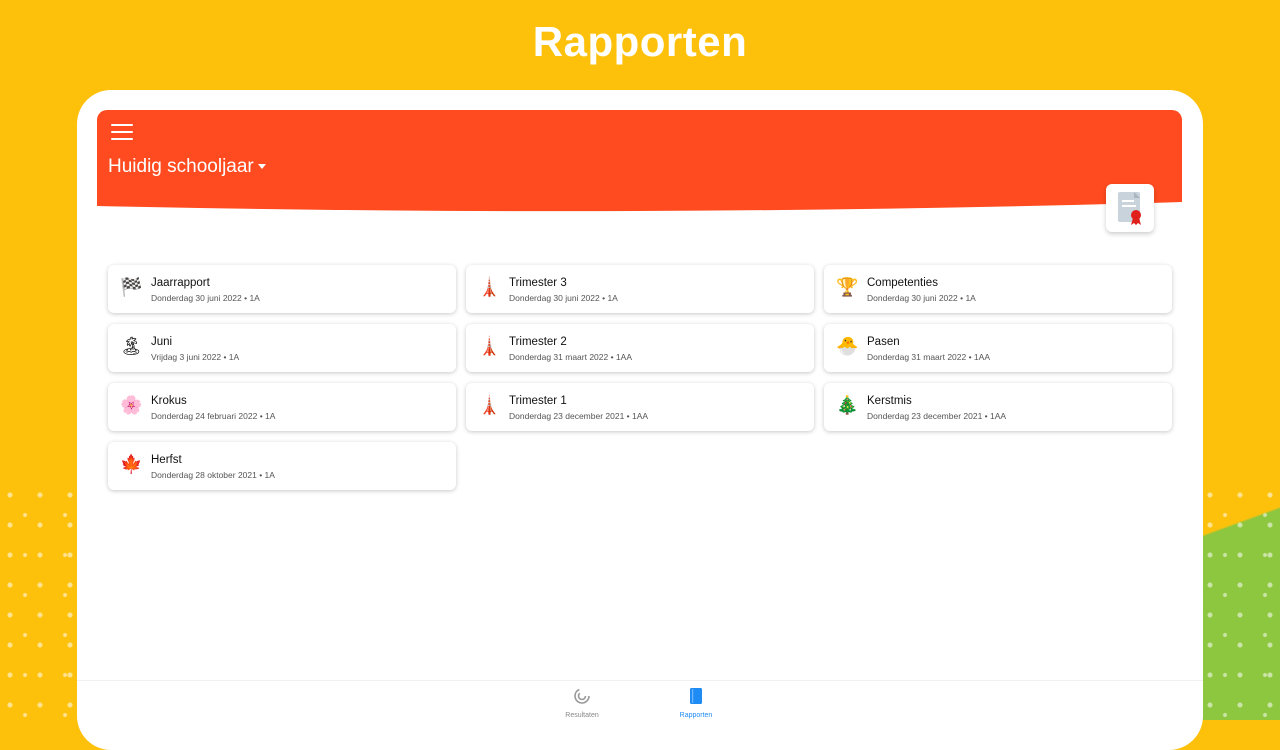 The image size is (1280, 750). Describe the element at coordinates (639, 163) in the screenshot. I see `app-header: Huidig schooljaar` at that location.